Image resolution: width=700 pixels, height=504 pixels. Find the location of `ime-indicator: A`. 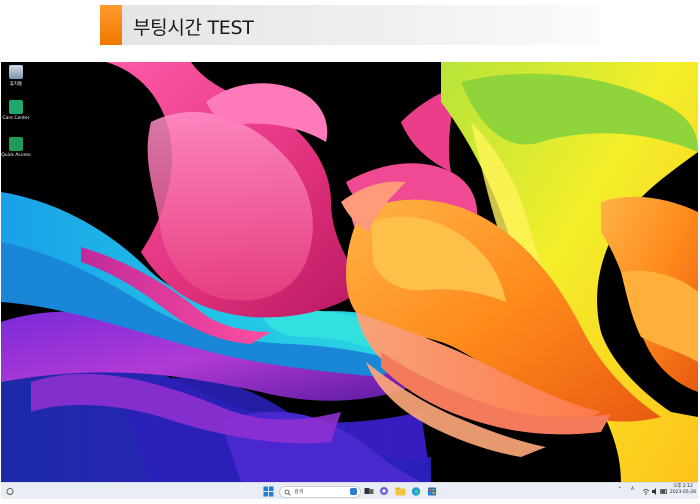

ime-indicator: A is located at coordinates (632, 492).